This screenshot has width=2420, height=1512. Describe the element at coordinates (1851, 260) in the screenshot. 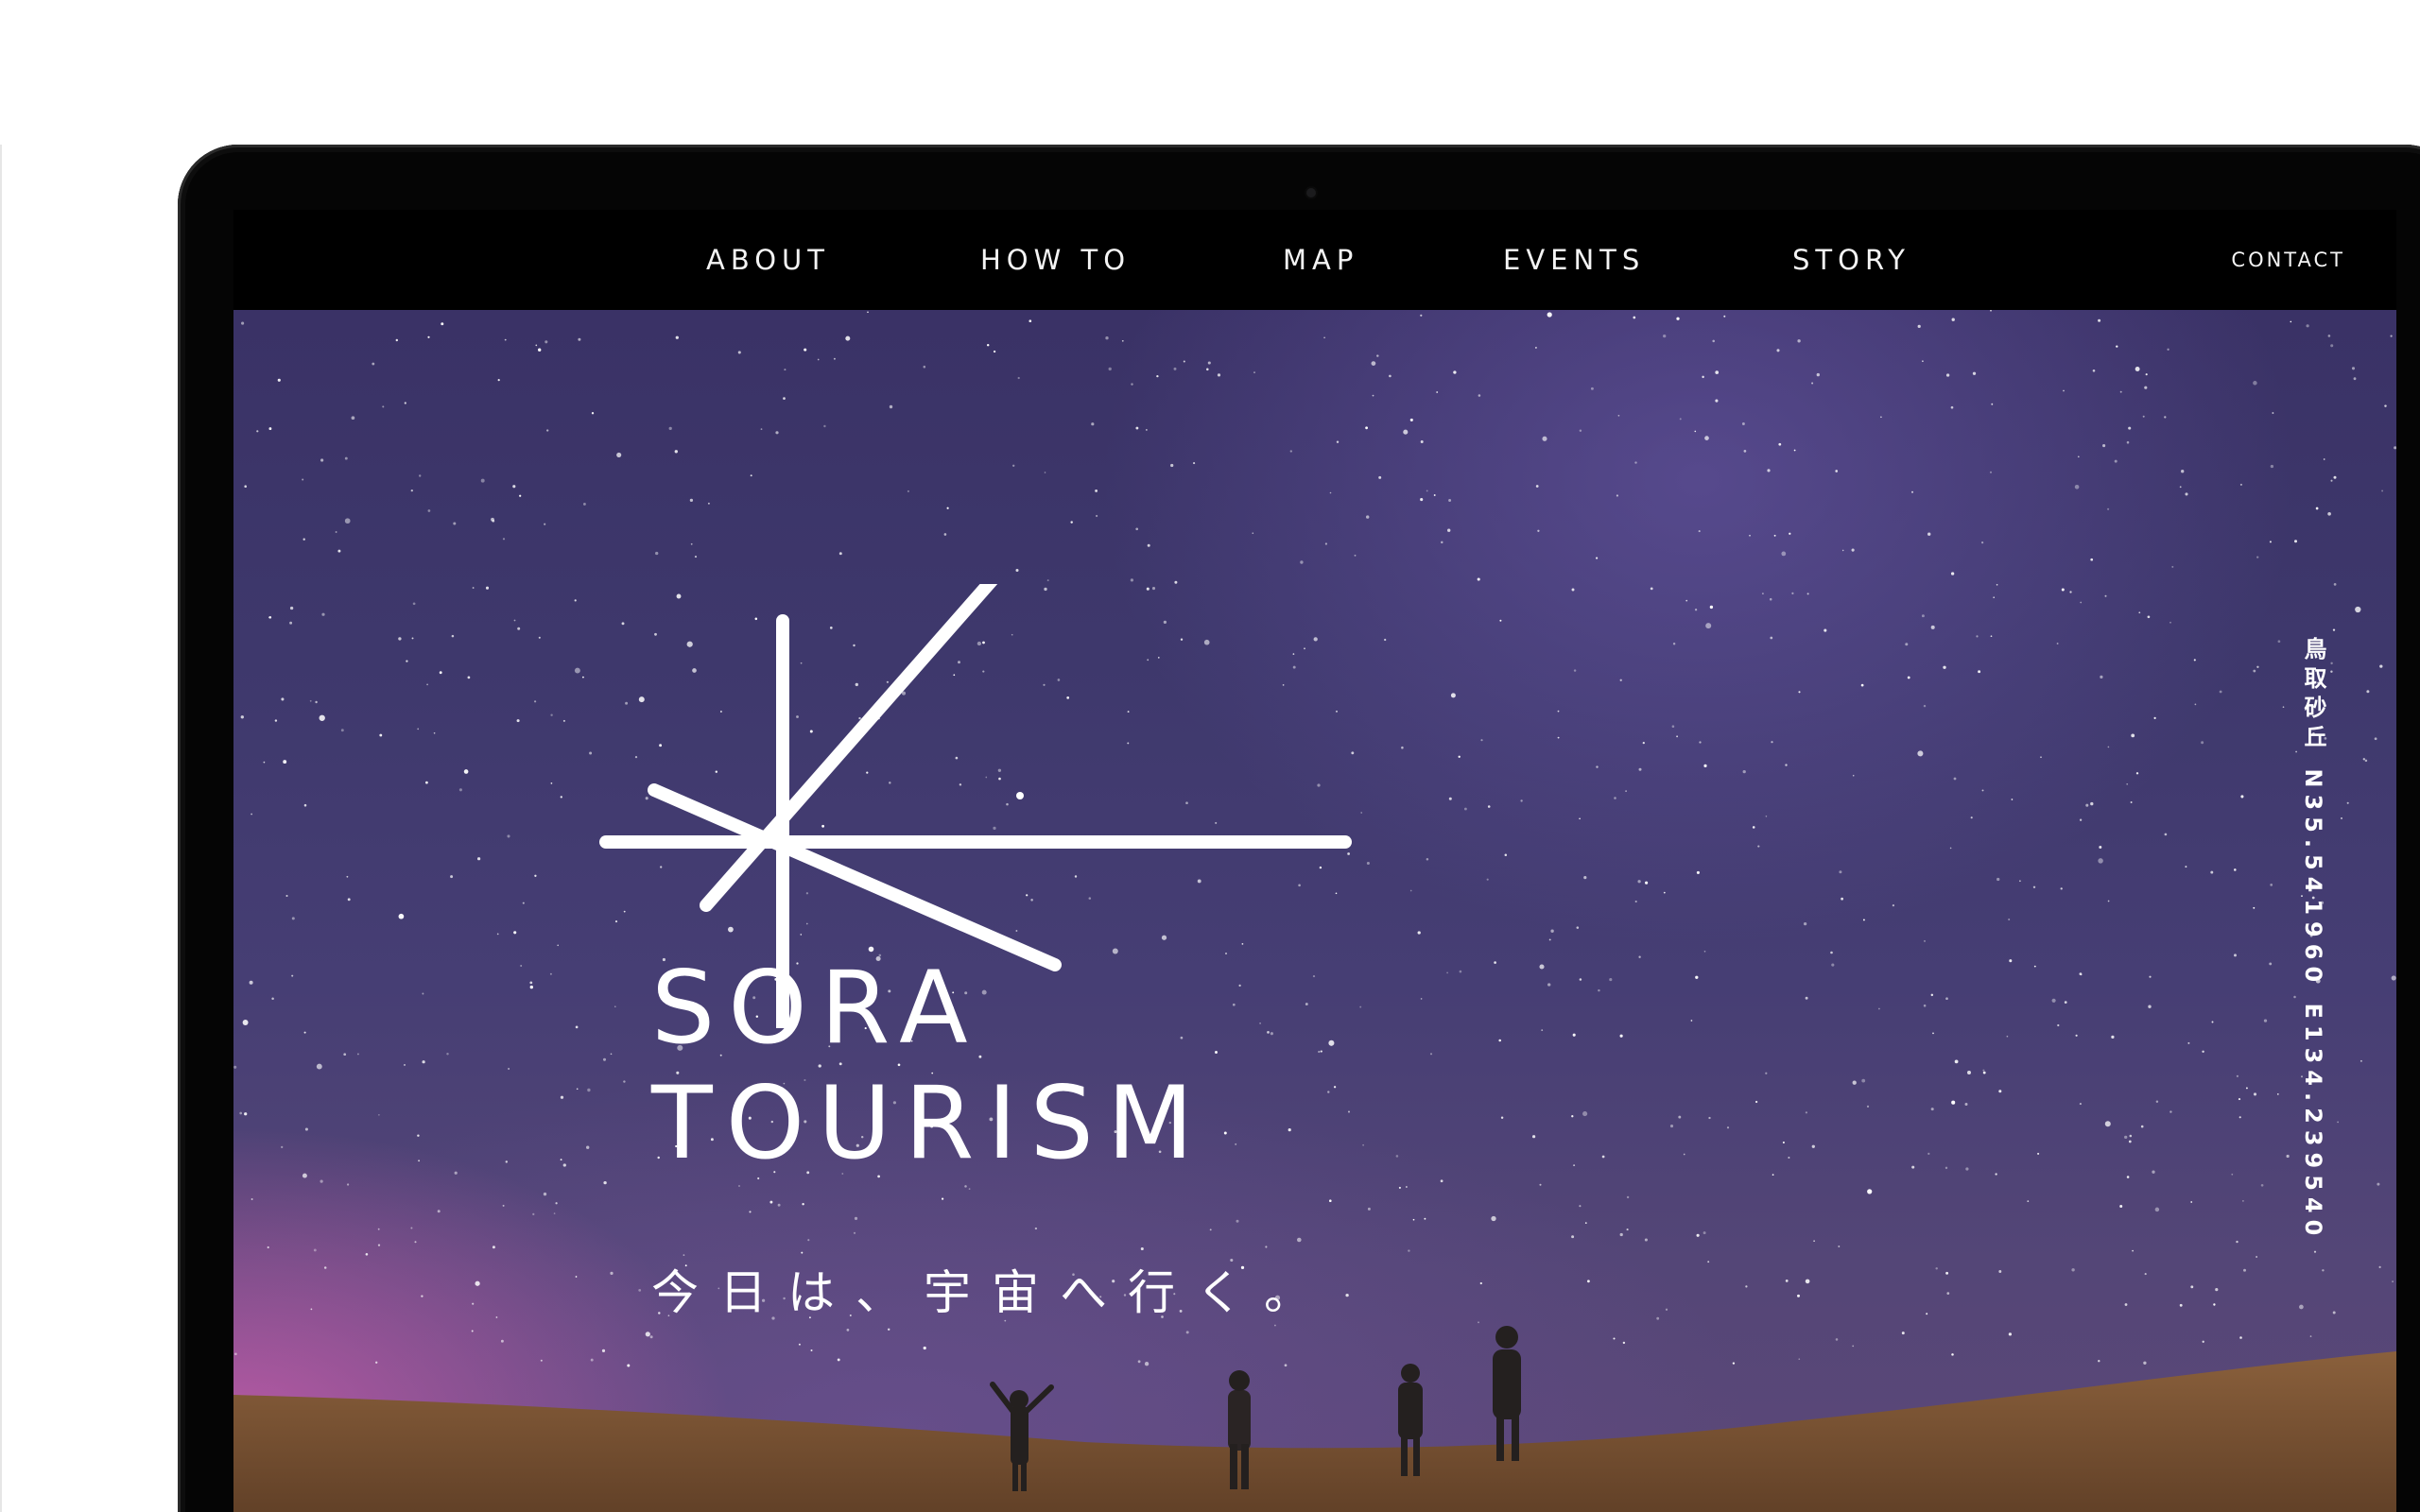

I see `nav-story-link: STORY` at that location.